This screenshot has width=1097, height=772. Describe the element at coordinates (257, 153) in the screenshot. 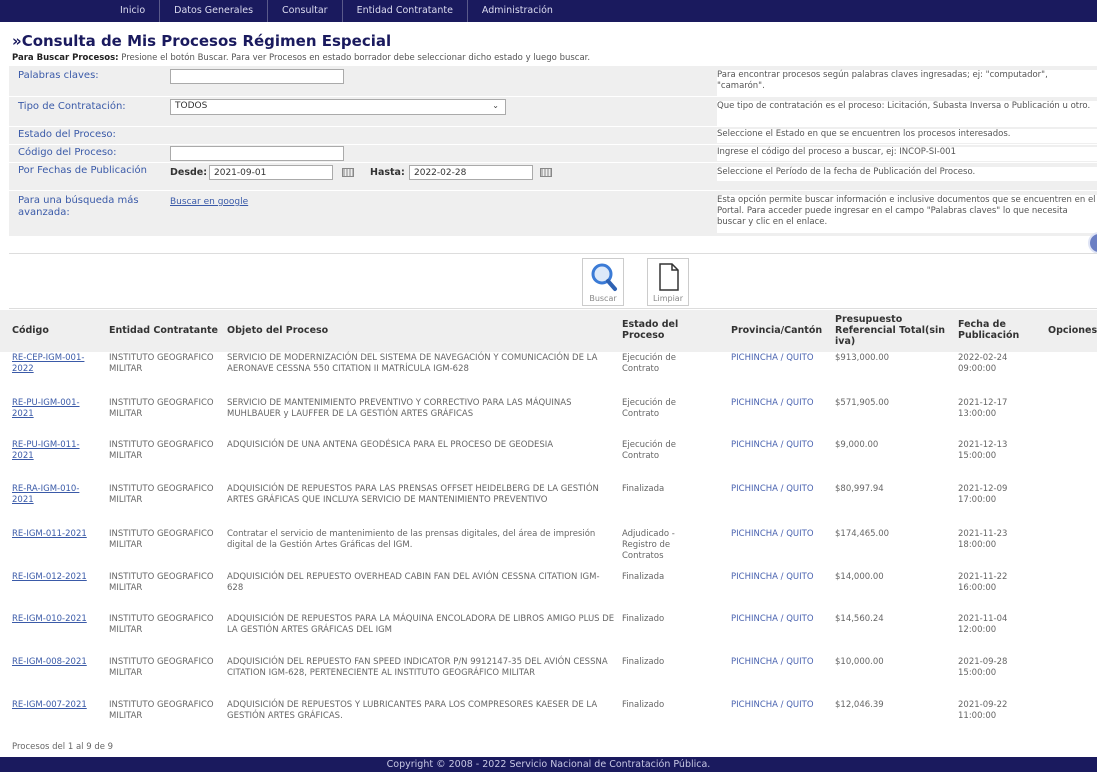

I see `code-input` at that location.